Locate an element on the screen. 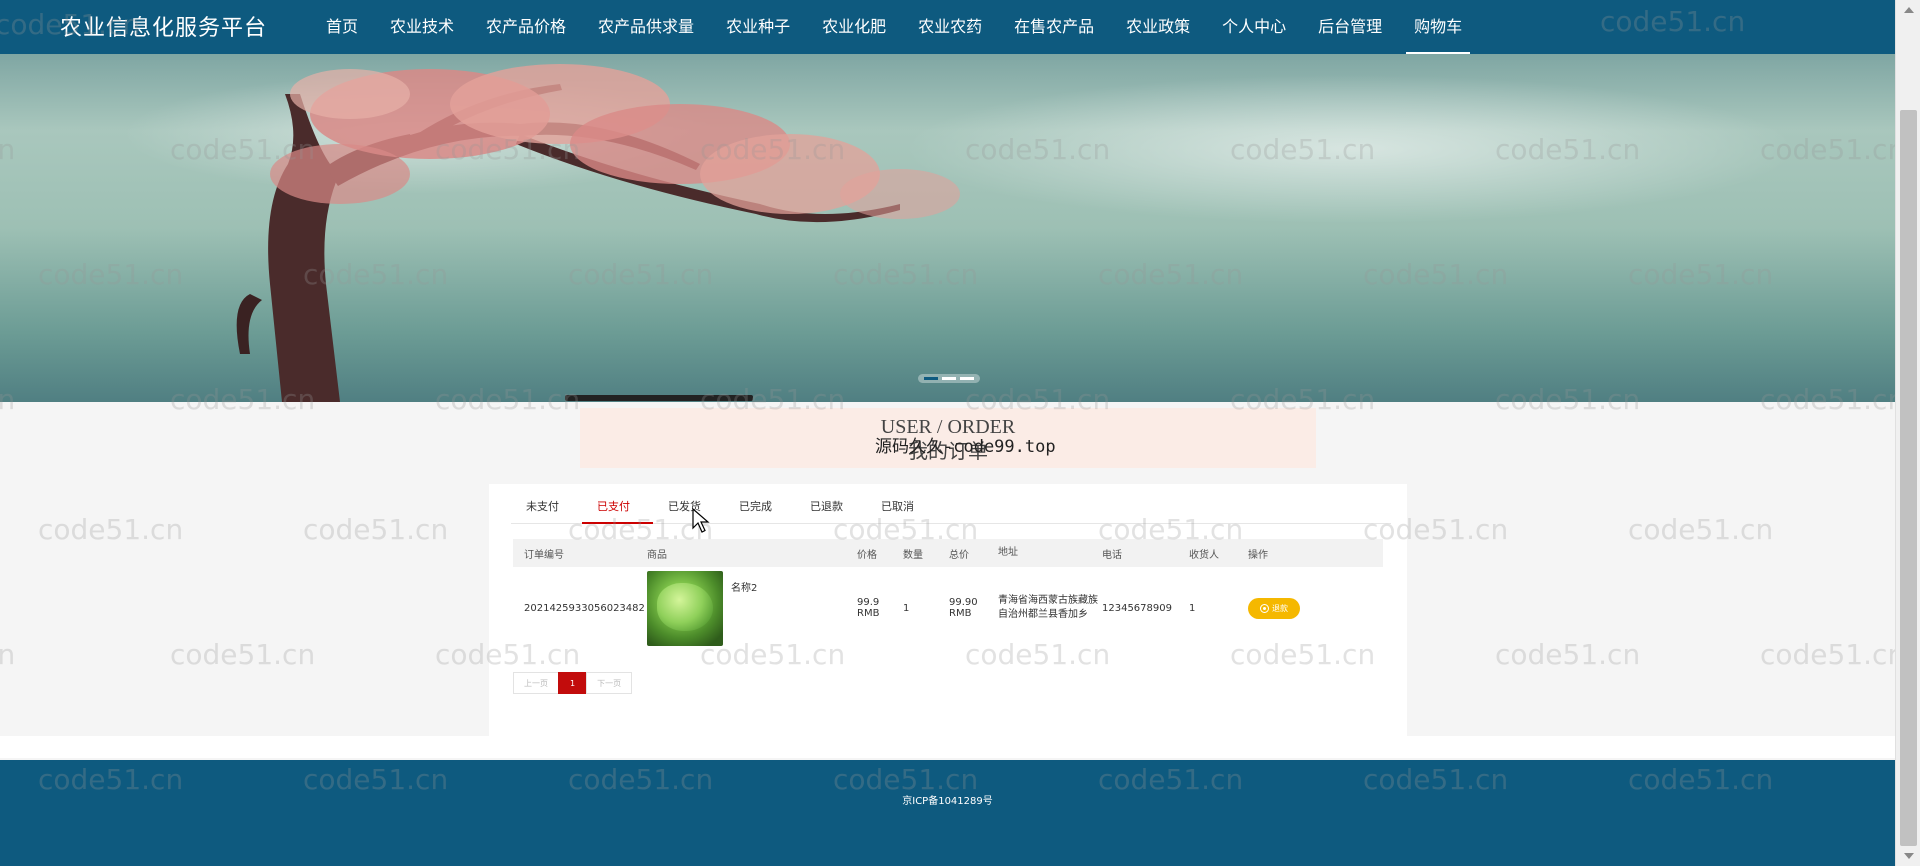  scroll-down-arrow-icon is located at coordinates (1908, 856).